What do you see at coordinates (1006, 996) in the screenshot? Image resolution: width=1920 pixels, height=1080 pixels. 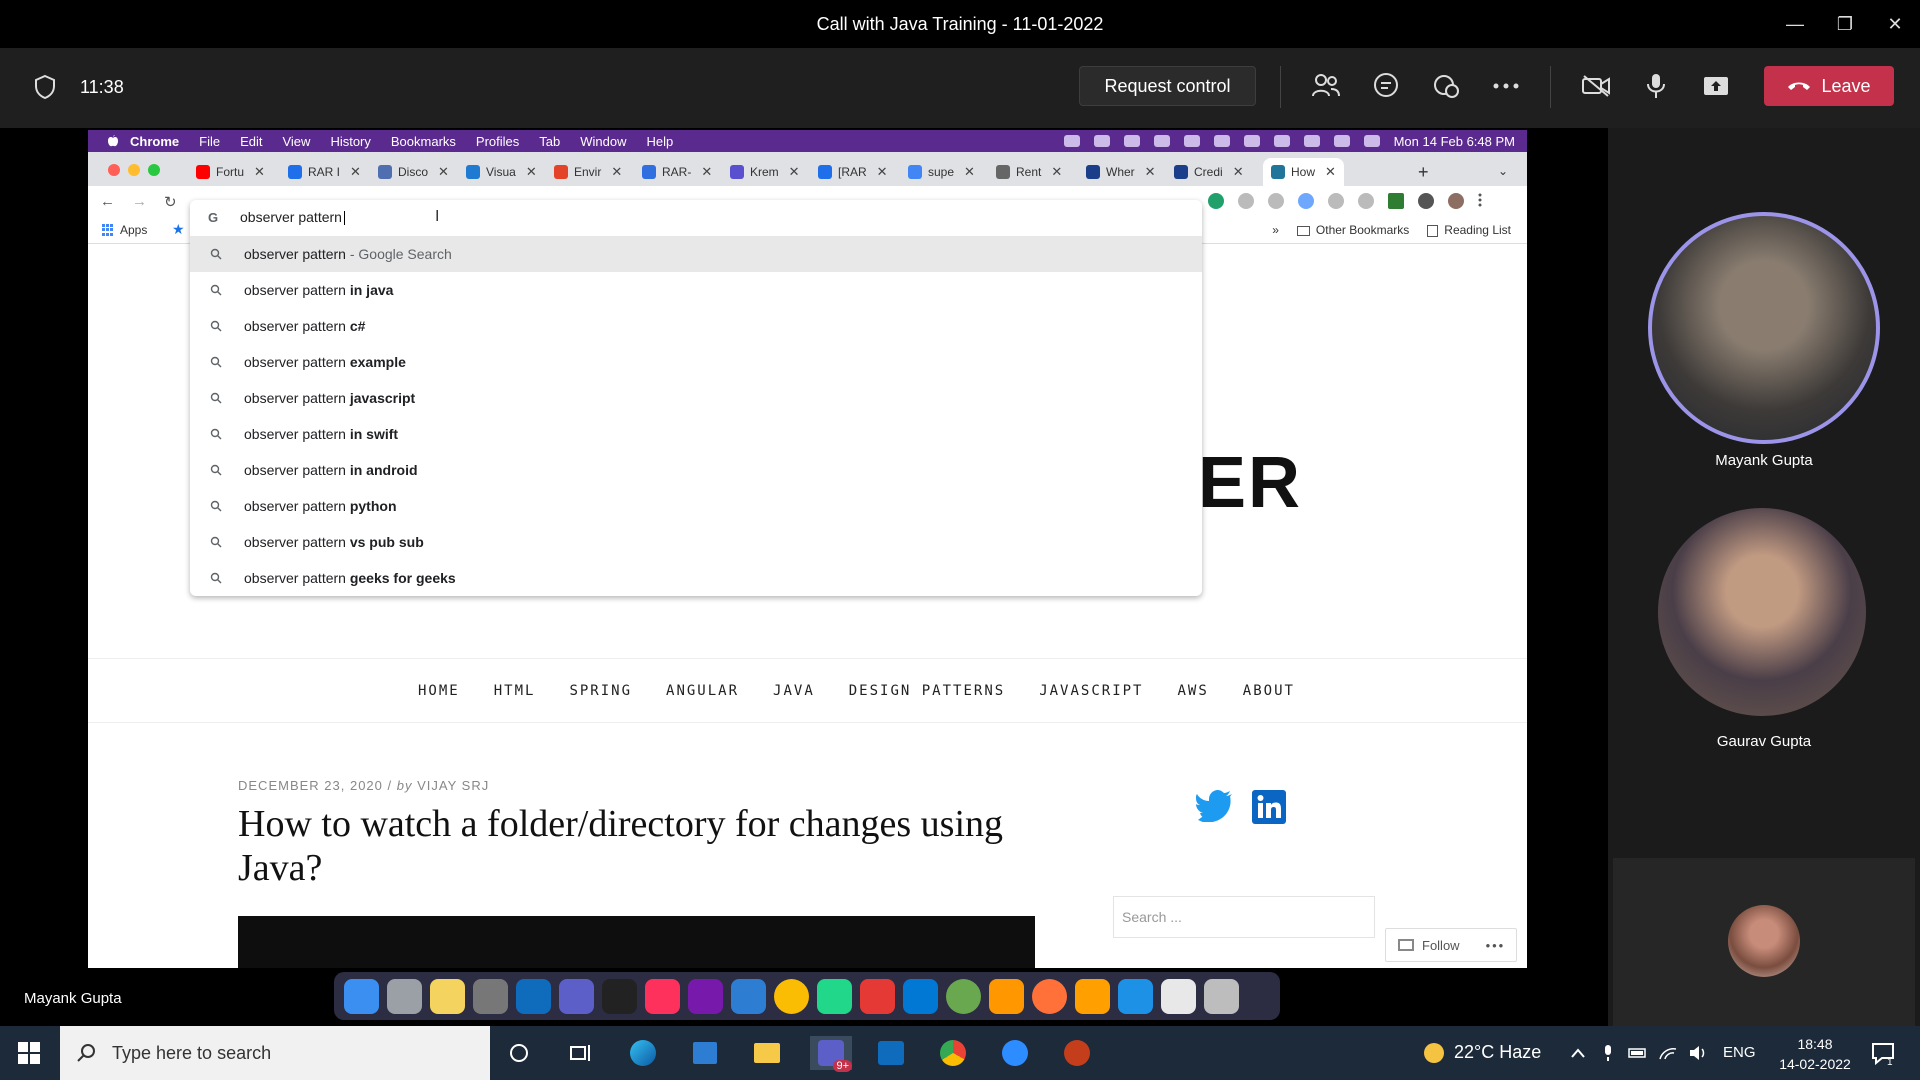 I see `sublime-icon` at bounding box center [1006, 996].